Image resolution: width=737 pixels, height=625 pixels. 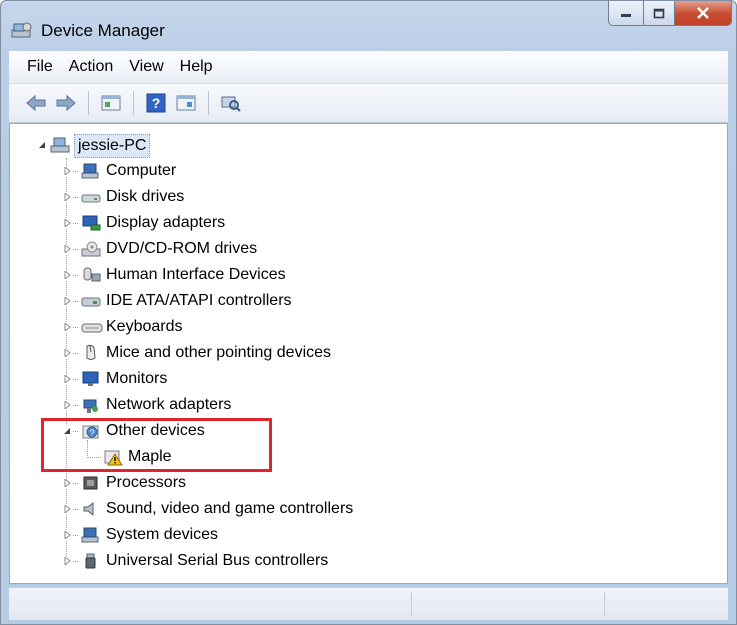 What do you see at coordinates (659, 13) in the screenshot?
I see `maximize-button` at bounding box center [659, 13].